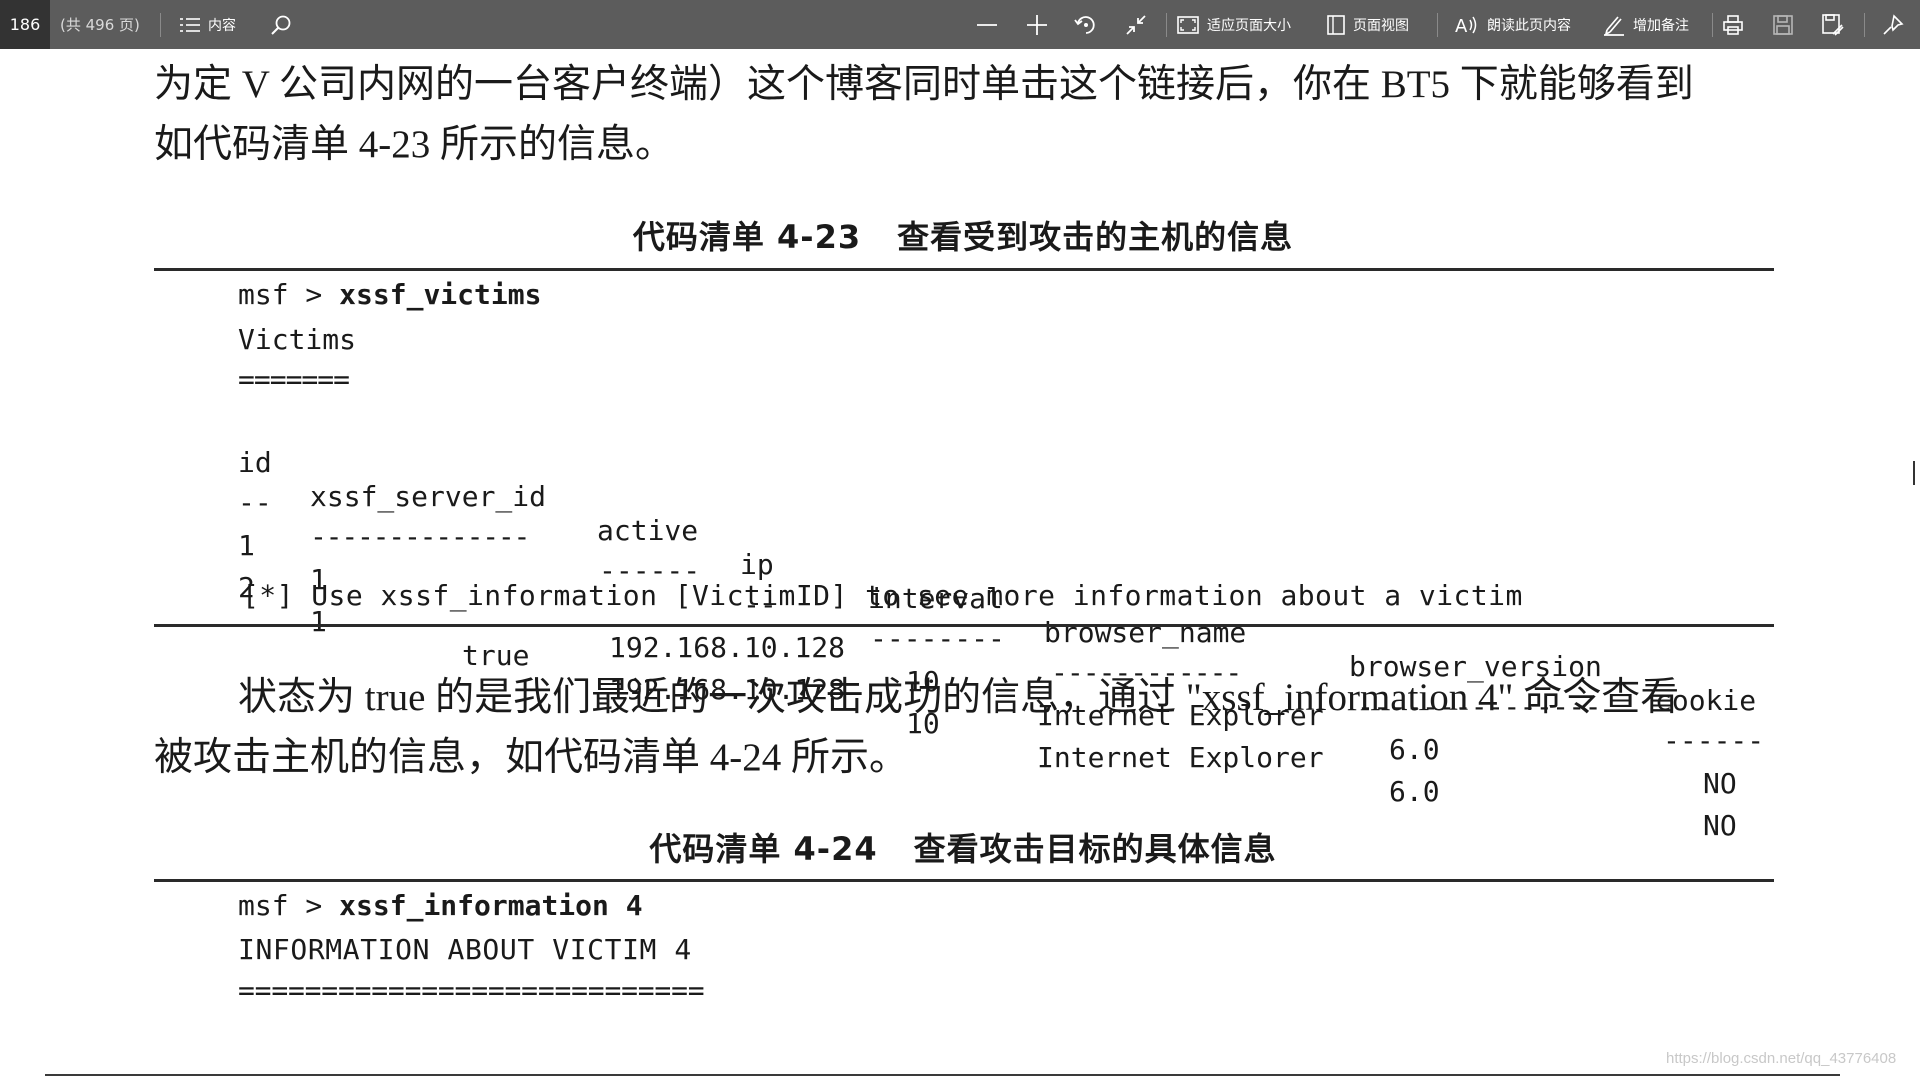 This screenshot has width=1920, height=1080. I want to click on read-aloud-label: 朗读此页内容, so click(1529, 25).